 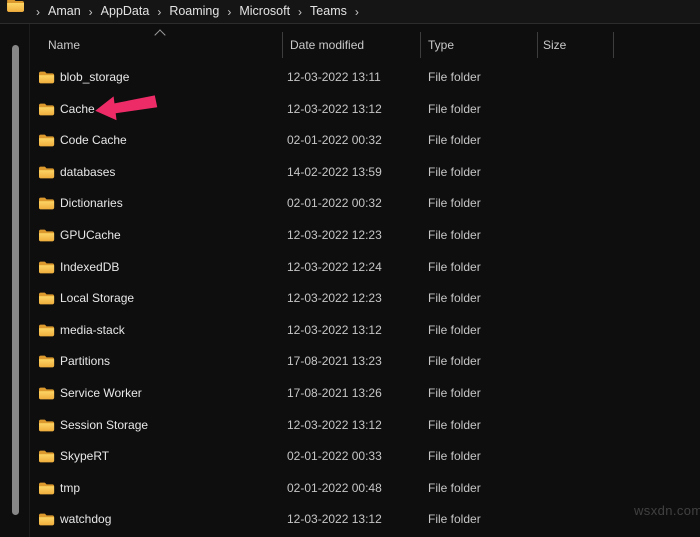 I want to click on file-name: tmp, so click(x=70, y=487).